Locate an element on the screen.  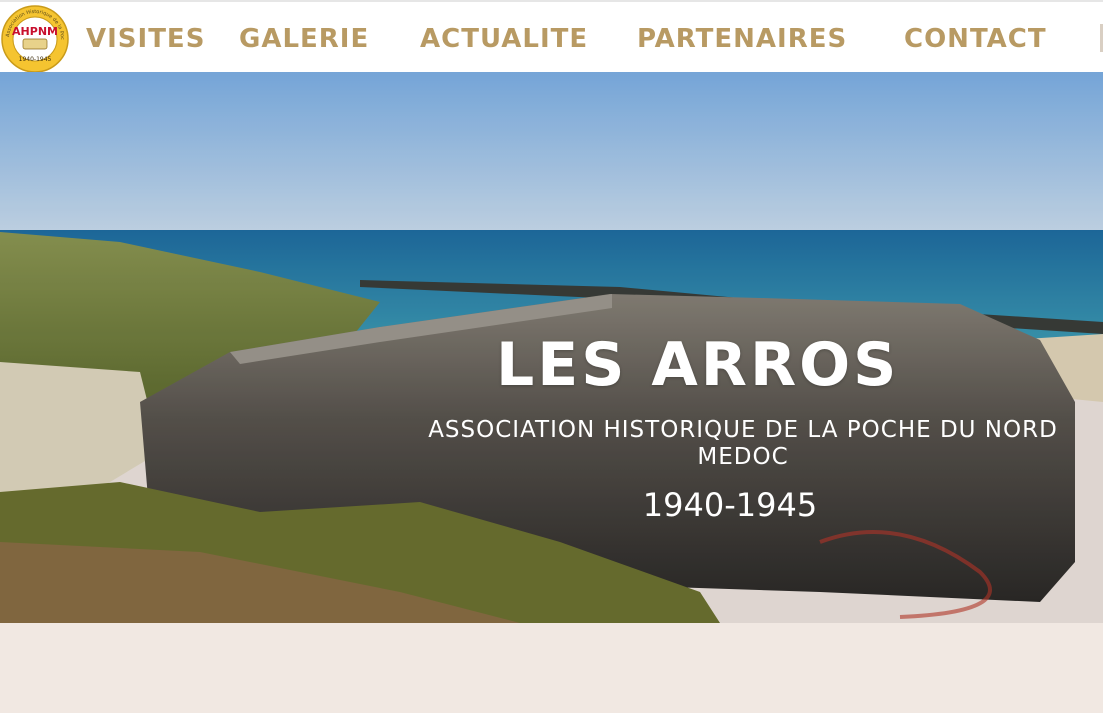
nav-galerie: GALERIE is located at coordinates (304, 39).